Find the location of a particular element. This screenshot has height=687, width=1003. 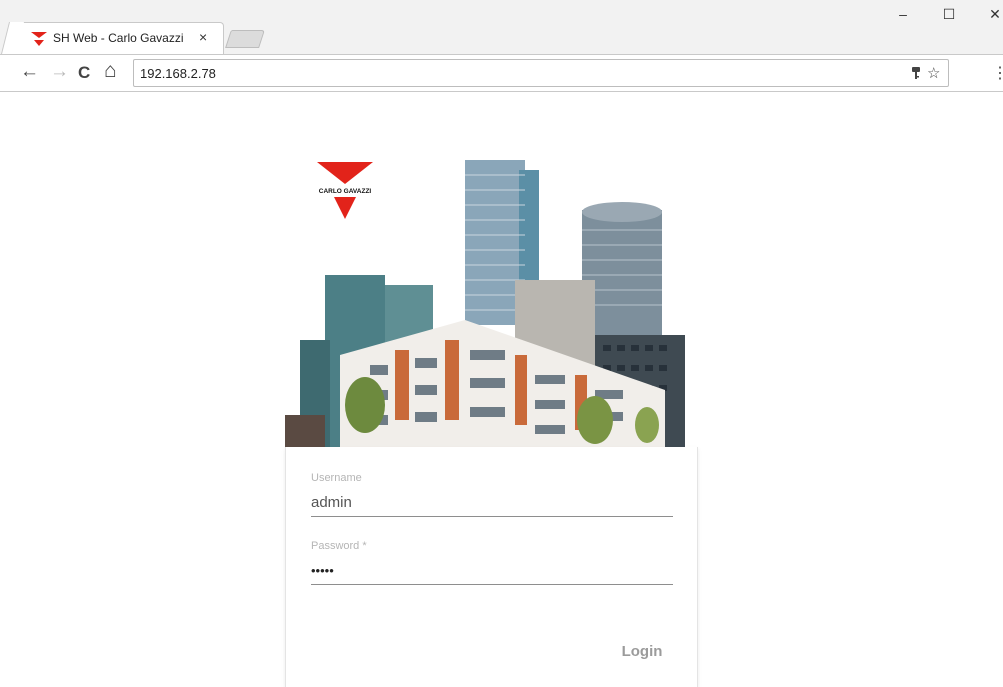

carlo-gavazzi-favicon-icon is located at coordinates (39, 39).